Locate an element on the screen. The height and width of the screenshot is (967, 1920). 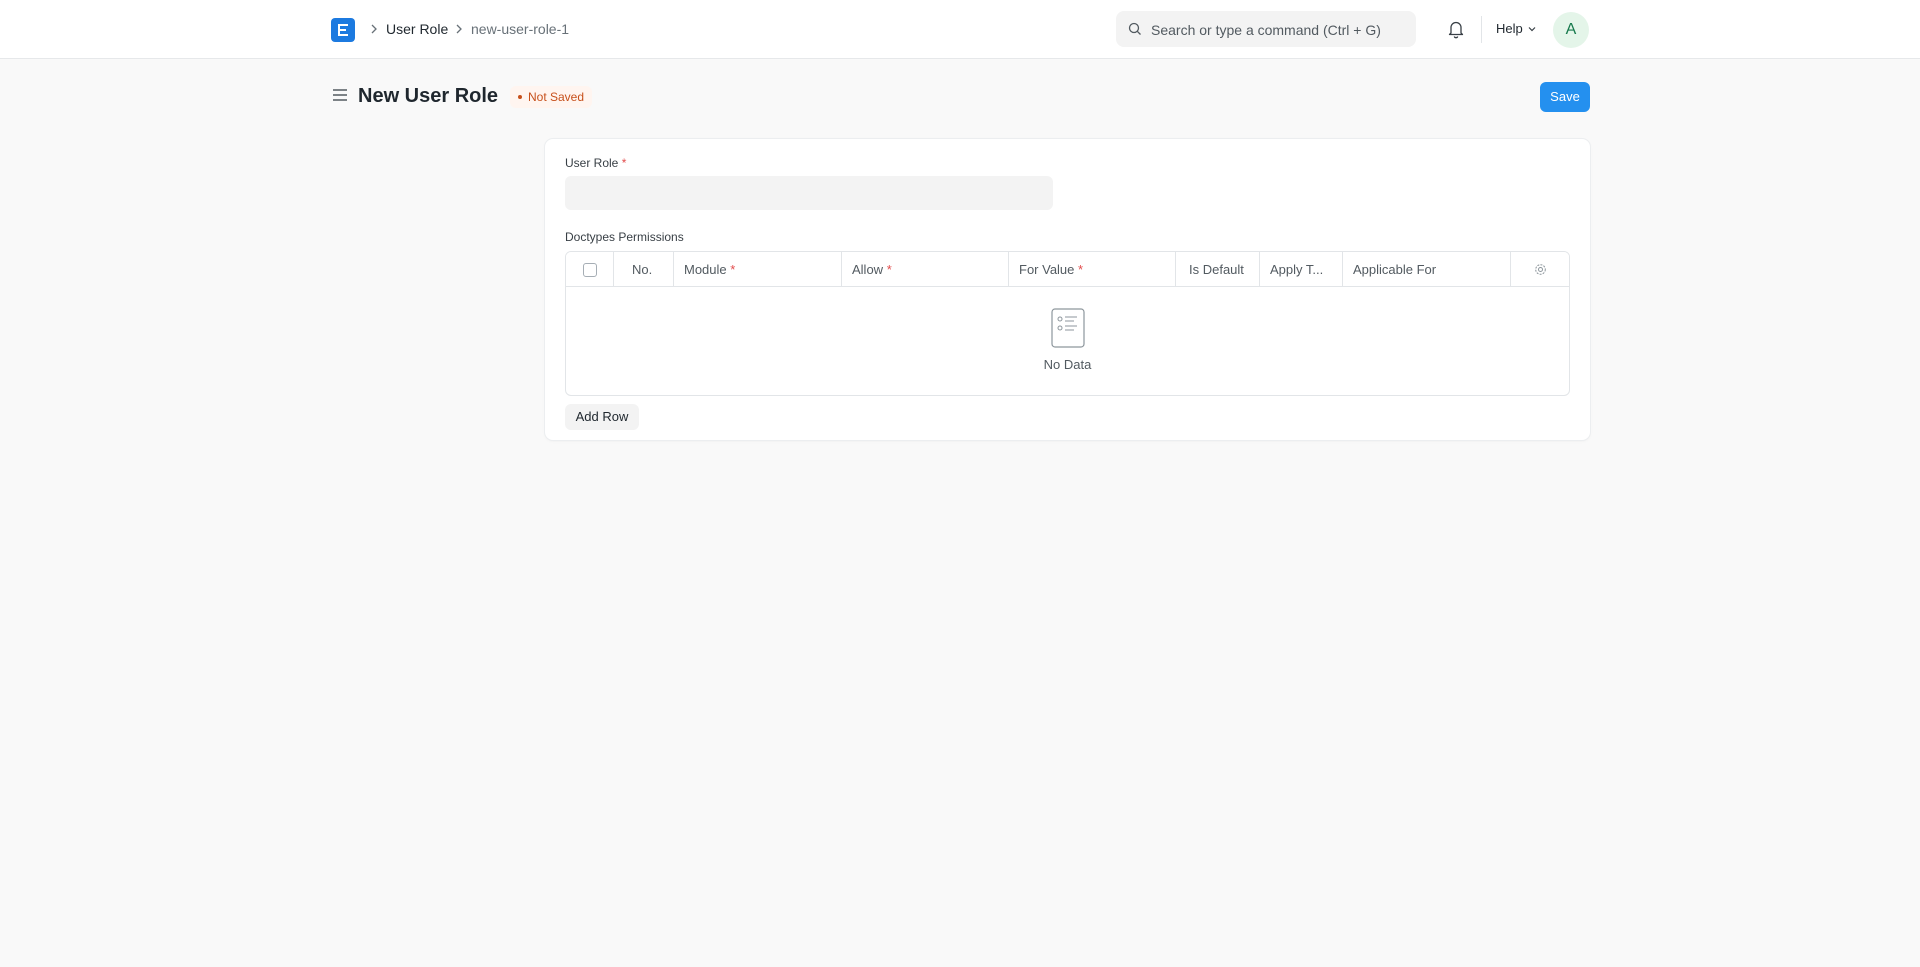
hamburger-icon is located at coordinates (340, 95).